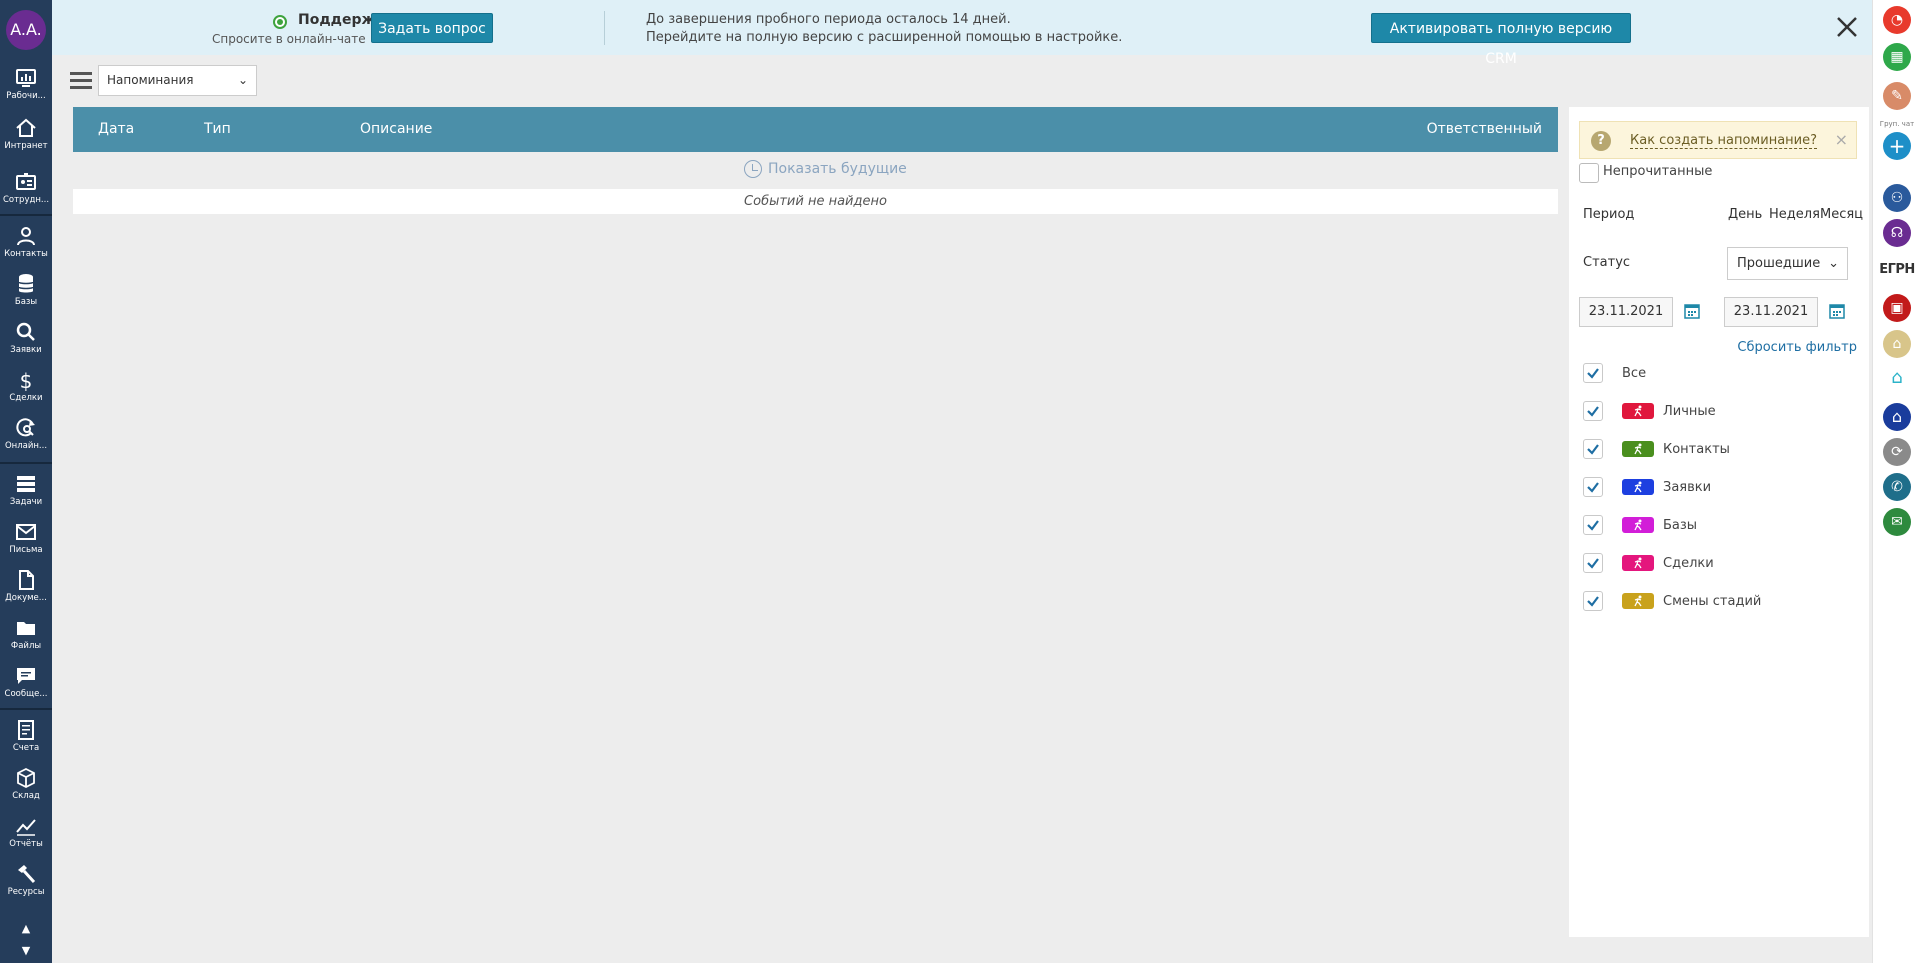 The width and height of the screenshot is (1919, 963). I want to click on menu-icon, so click(81, 81).